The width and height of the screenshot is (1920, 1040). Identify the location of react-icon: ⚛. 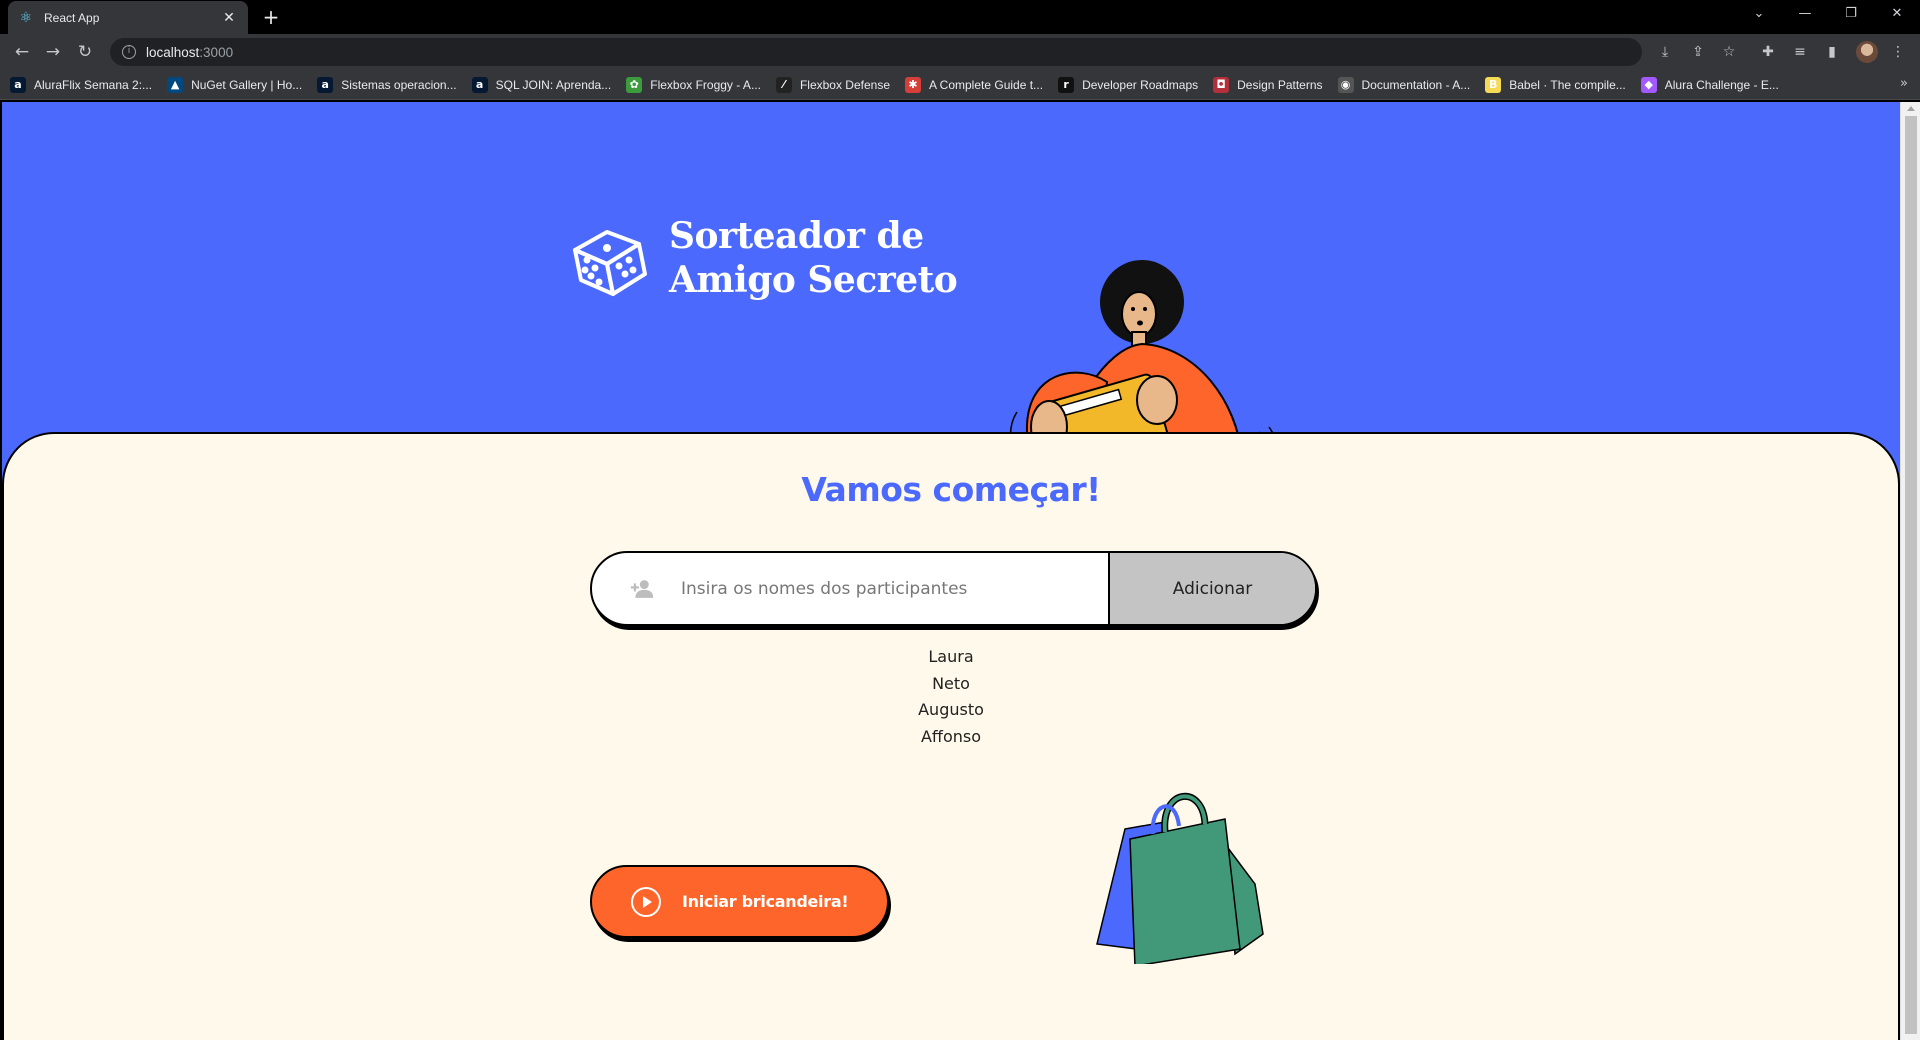
(26, 17).